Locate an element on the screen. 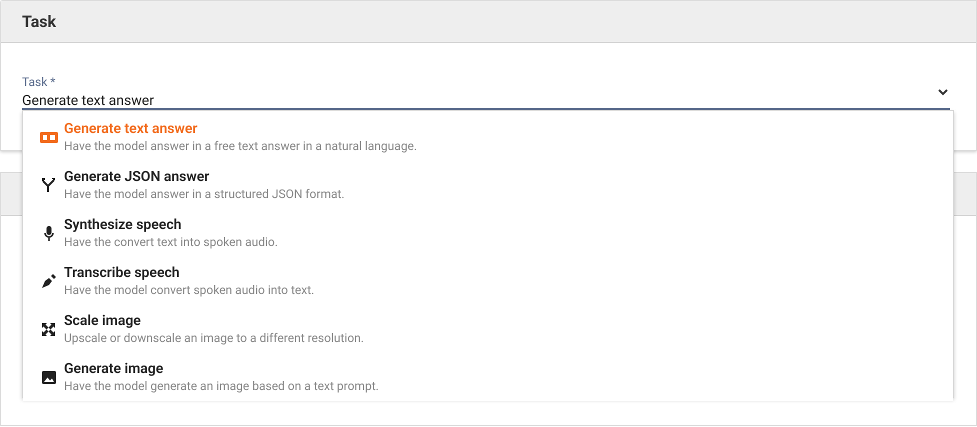  item-title: Generate JSON answer is located at coordinates (137, 177).